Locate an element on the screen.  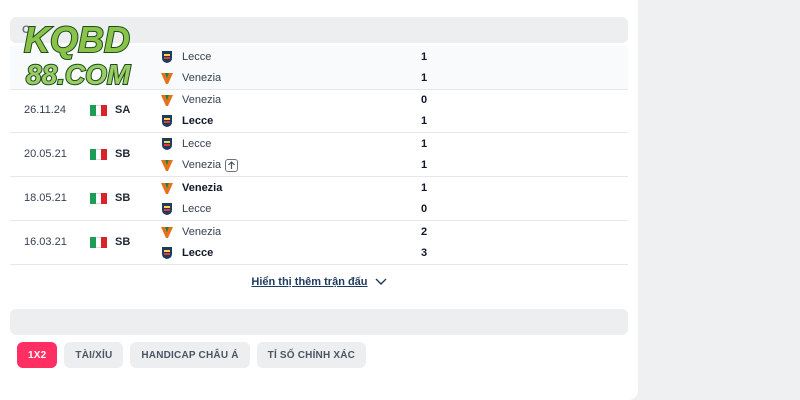
score-away: 3 is located at coordinates (424, 253).